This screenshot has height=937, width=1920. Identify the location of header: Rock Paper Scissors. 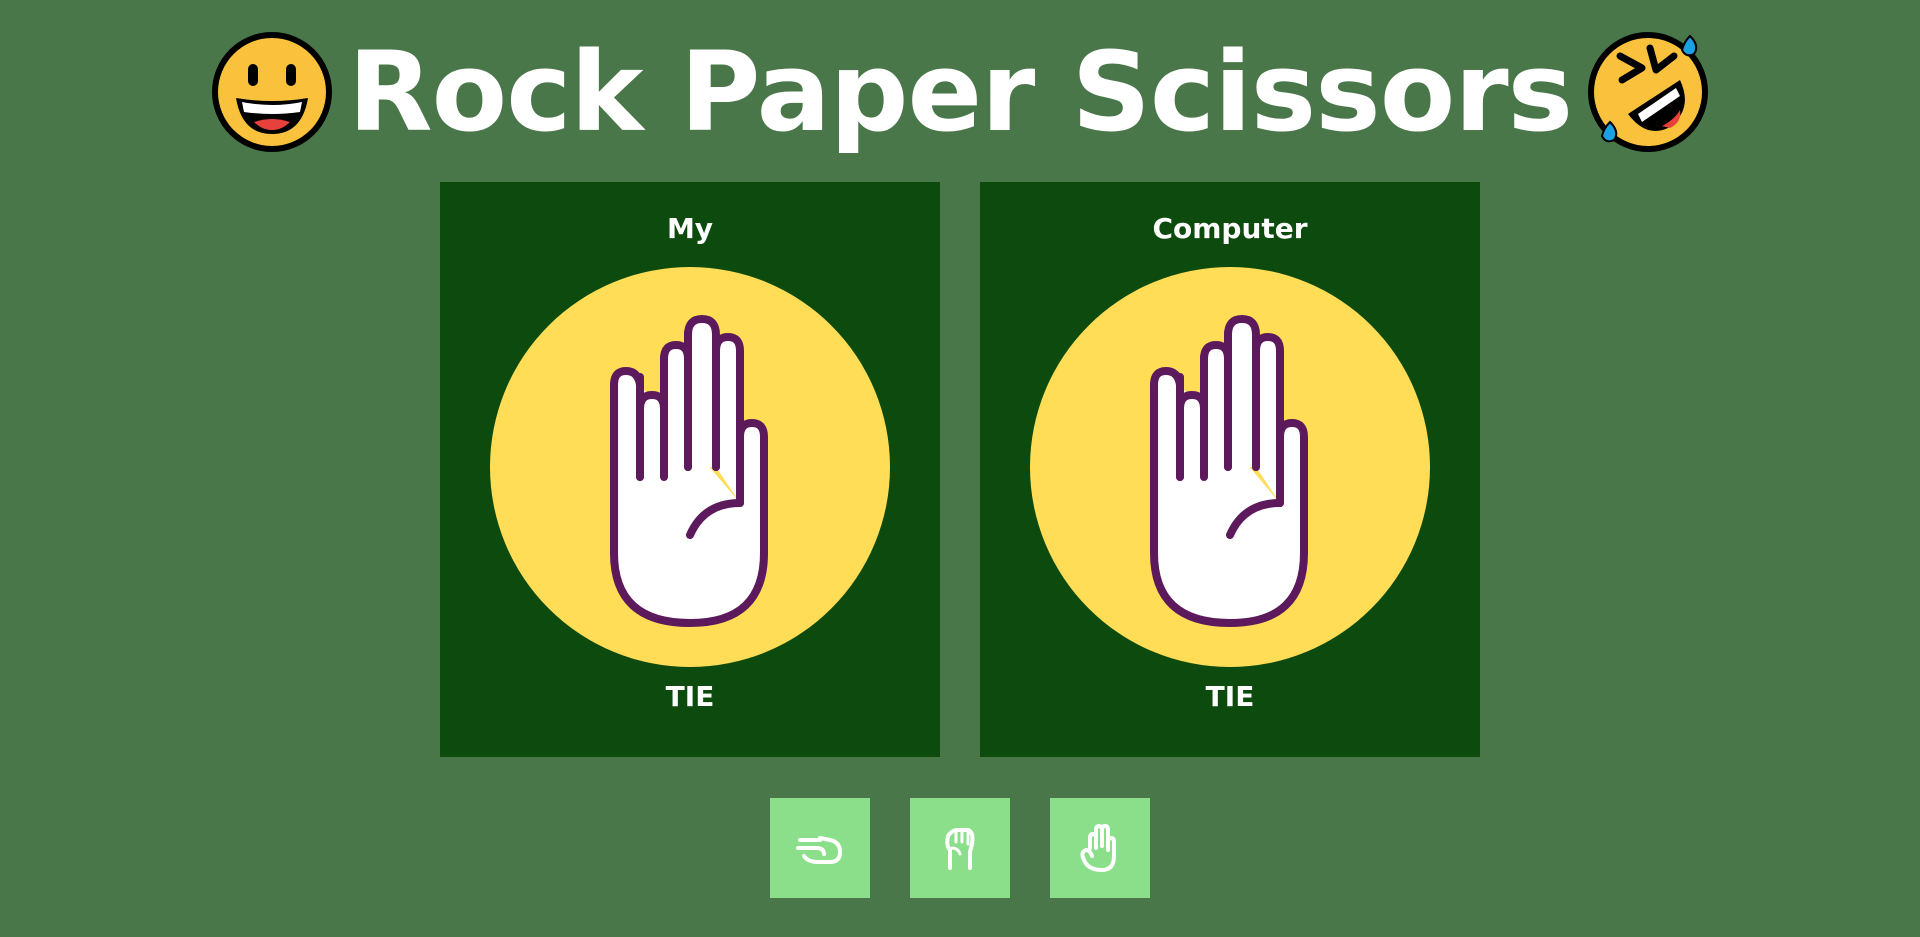
(960, 92).